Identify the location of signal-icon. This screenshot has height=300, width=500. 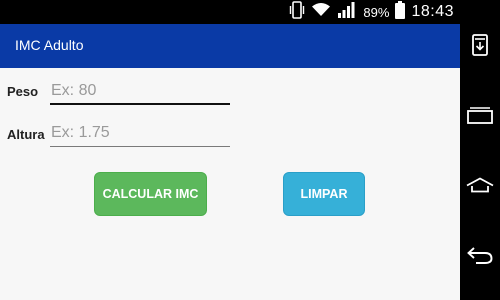
(347, 12).